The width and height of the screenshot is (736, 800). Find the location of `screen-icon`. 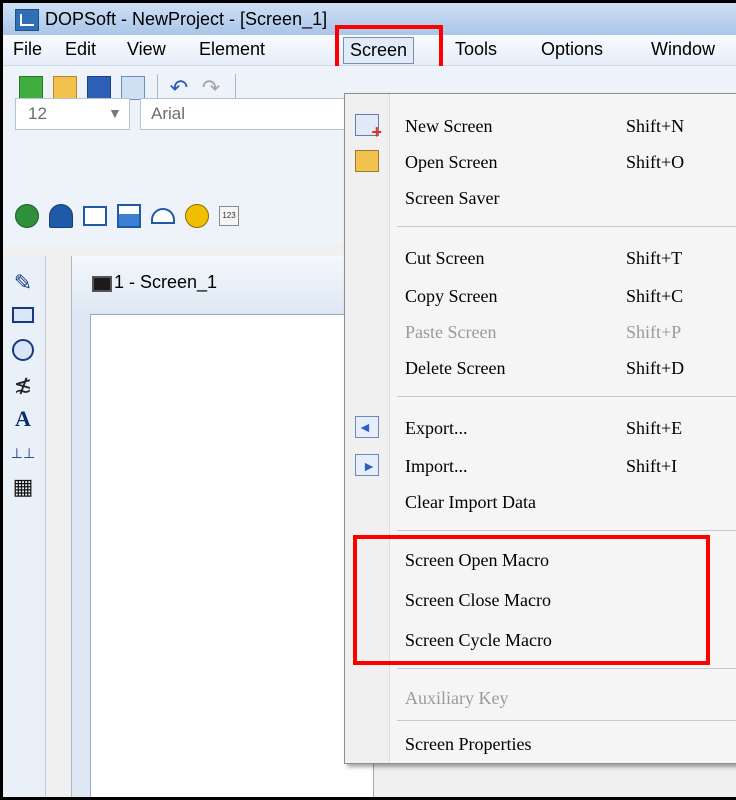

screen-icon is located at coordinates (102, 284).